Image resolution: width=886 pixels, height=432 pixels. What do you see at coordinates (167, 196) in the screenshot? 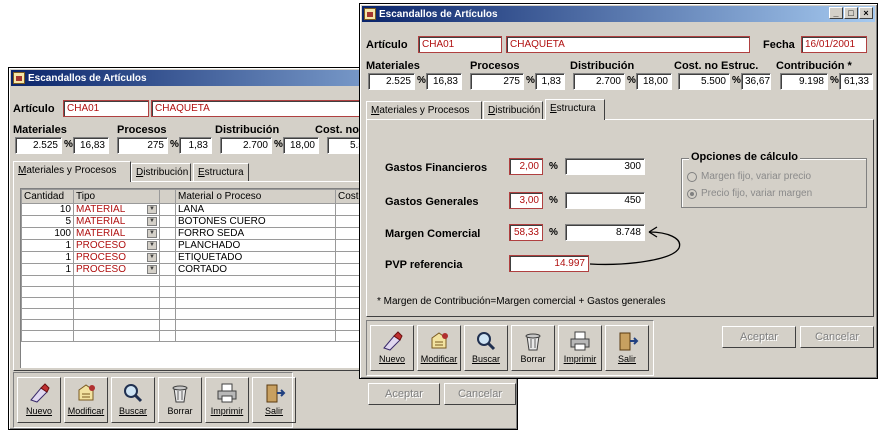
I see `col-blank` at bounding box center [167, 196].